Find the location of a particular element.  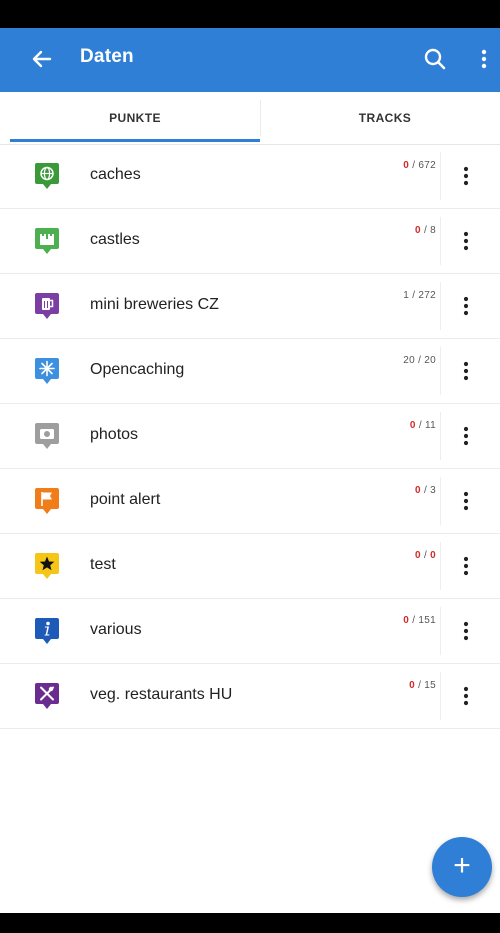

camera-pin-icon is located at coordinates (47, 436).